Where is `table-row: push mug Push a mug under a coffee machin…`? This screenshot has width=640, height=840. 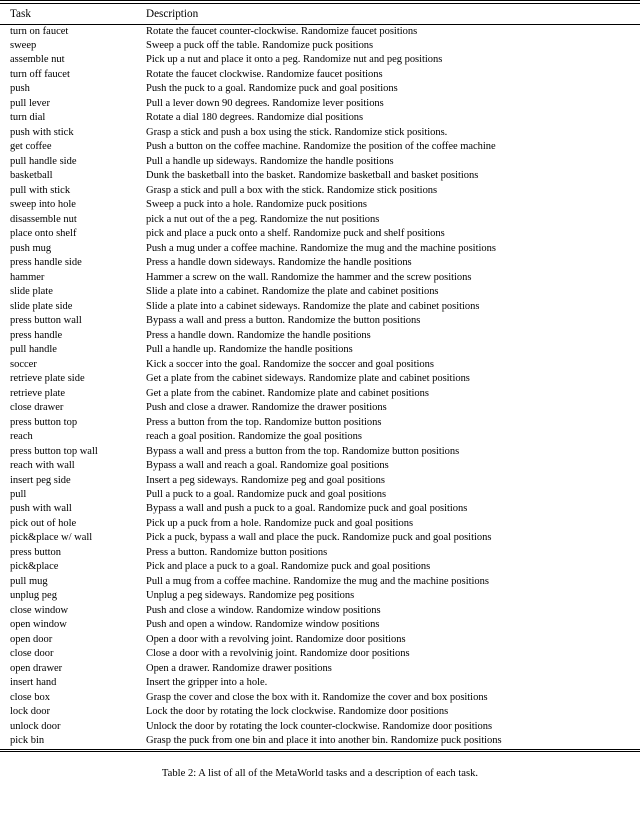
table-row: push mug Push a mug under a coffee machin… is located at coordinates (320, 249).